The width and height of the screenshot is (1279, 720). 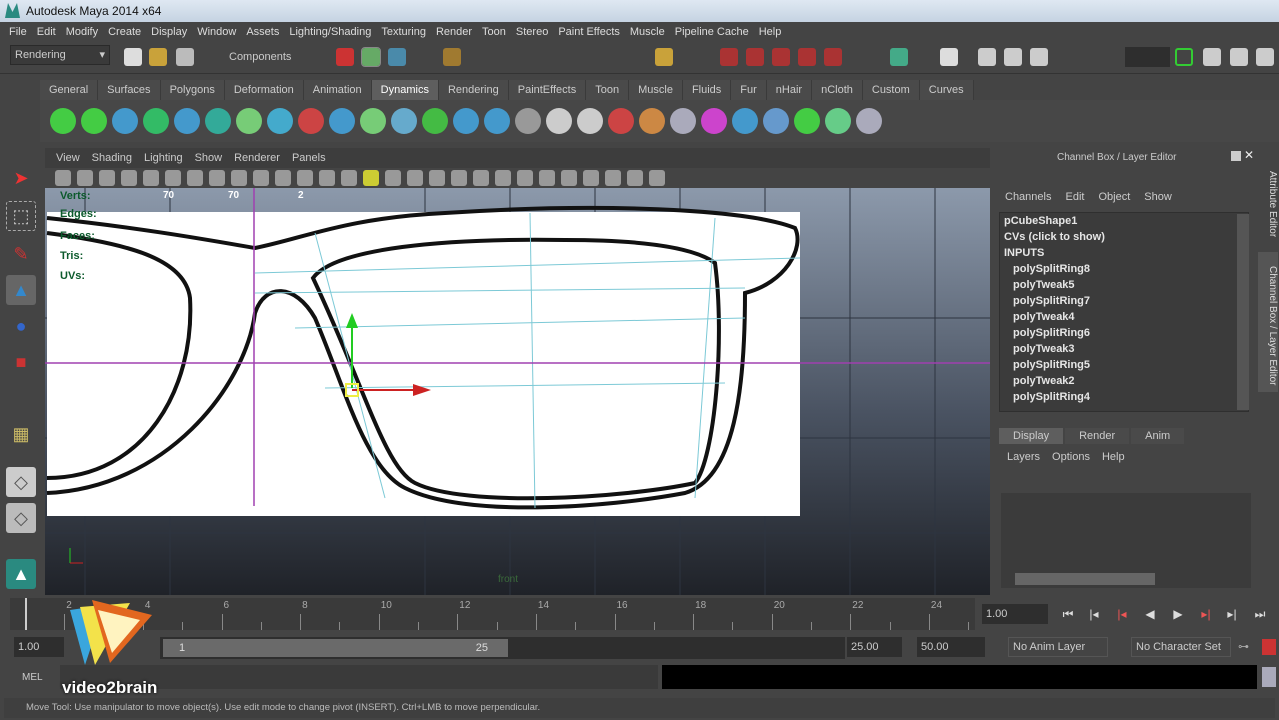 What do you see at coordinates (21, 434) in the screenshot?
I see `last-tool-icon: ▦` at bounding box center [21, 434].